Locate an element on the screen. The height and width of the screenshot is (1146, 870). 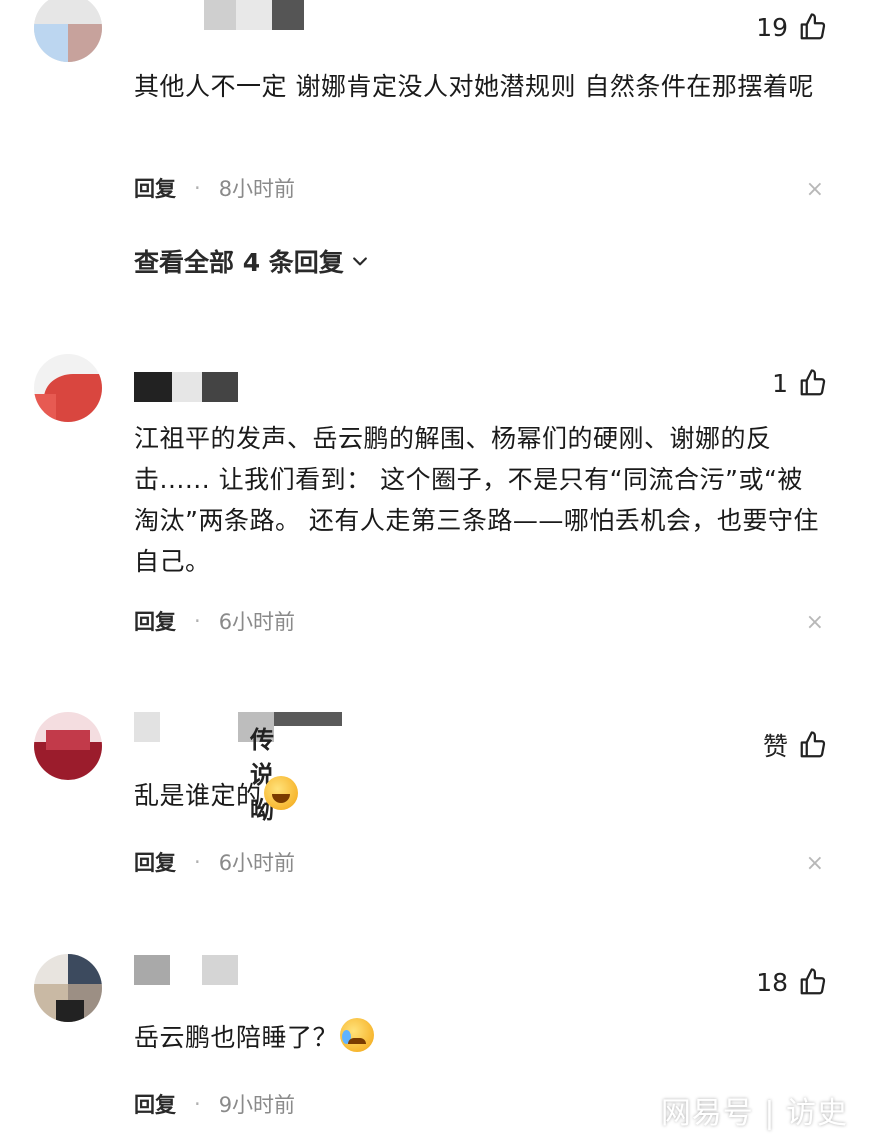
like-button: 赞 is located at coordinates (795, 745).